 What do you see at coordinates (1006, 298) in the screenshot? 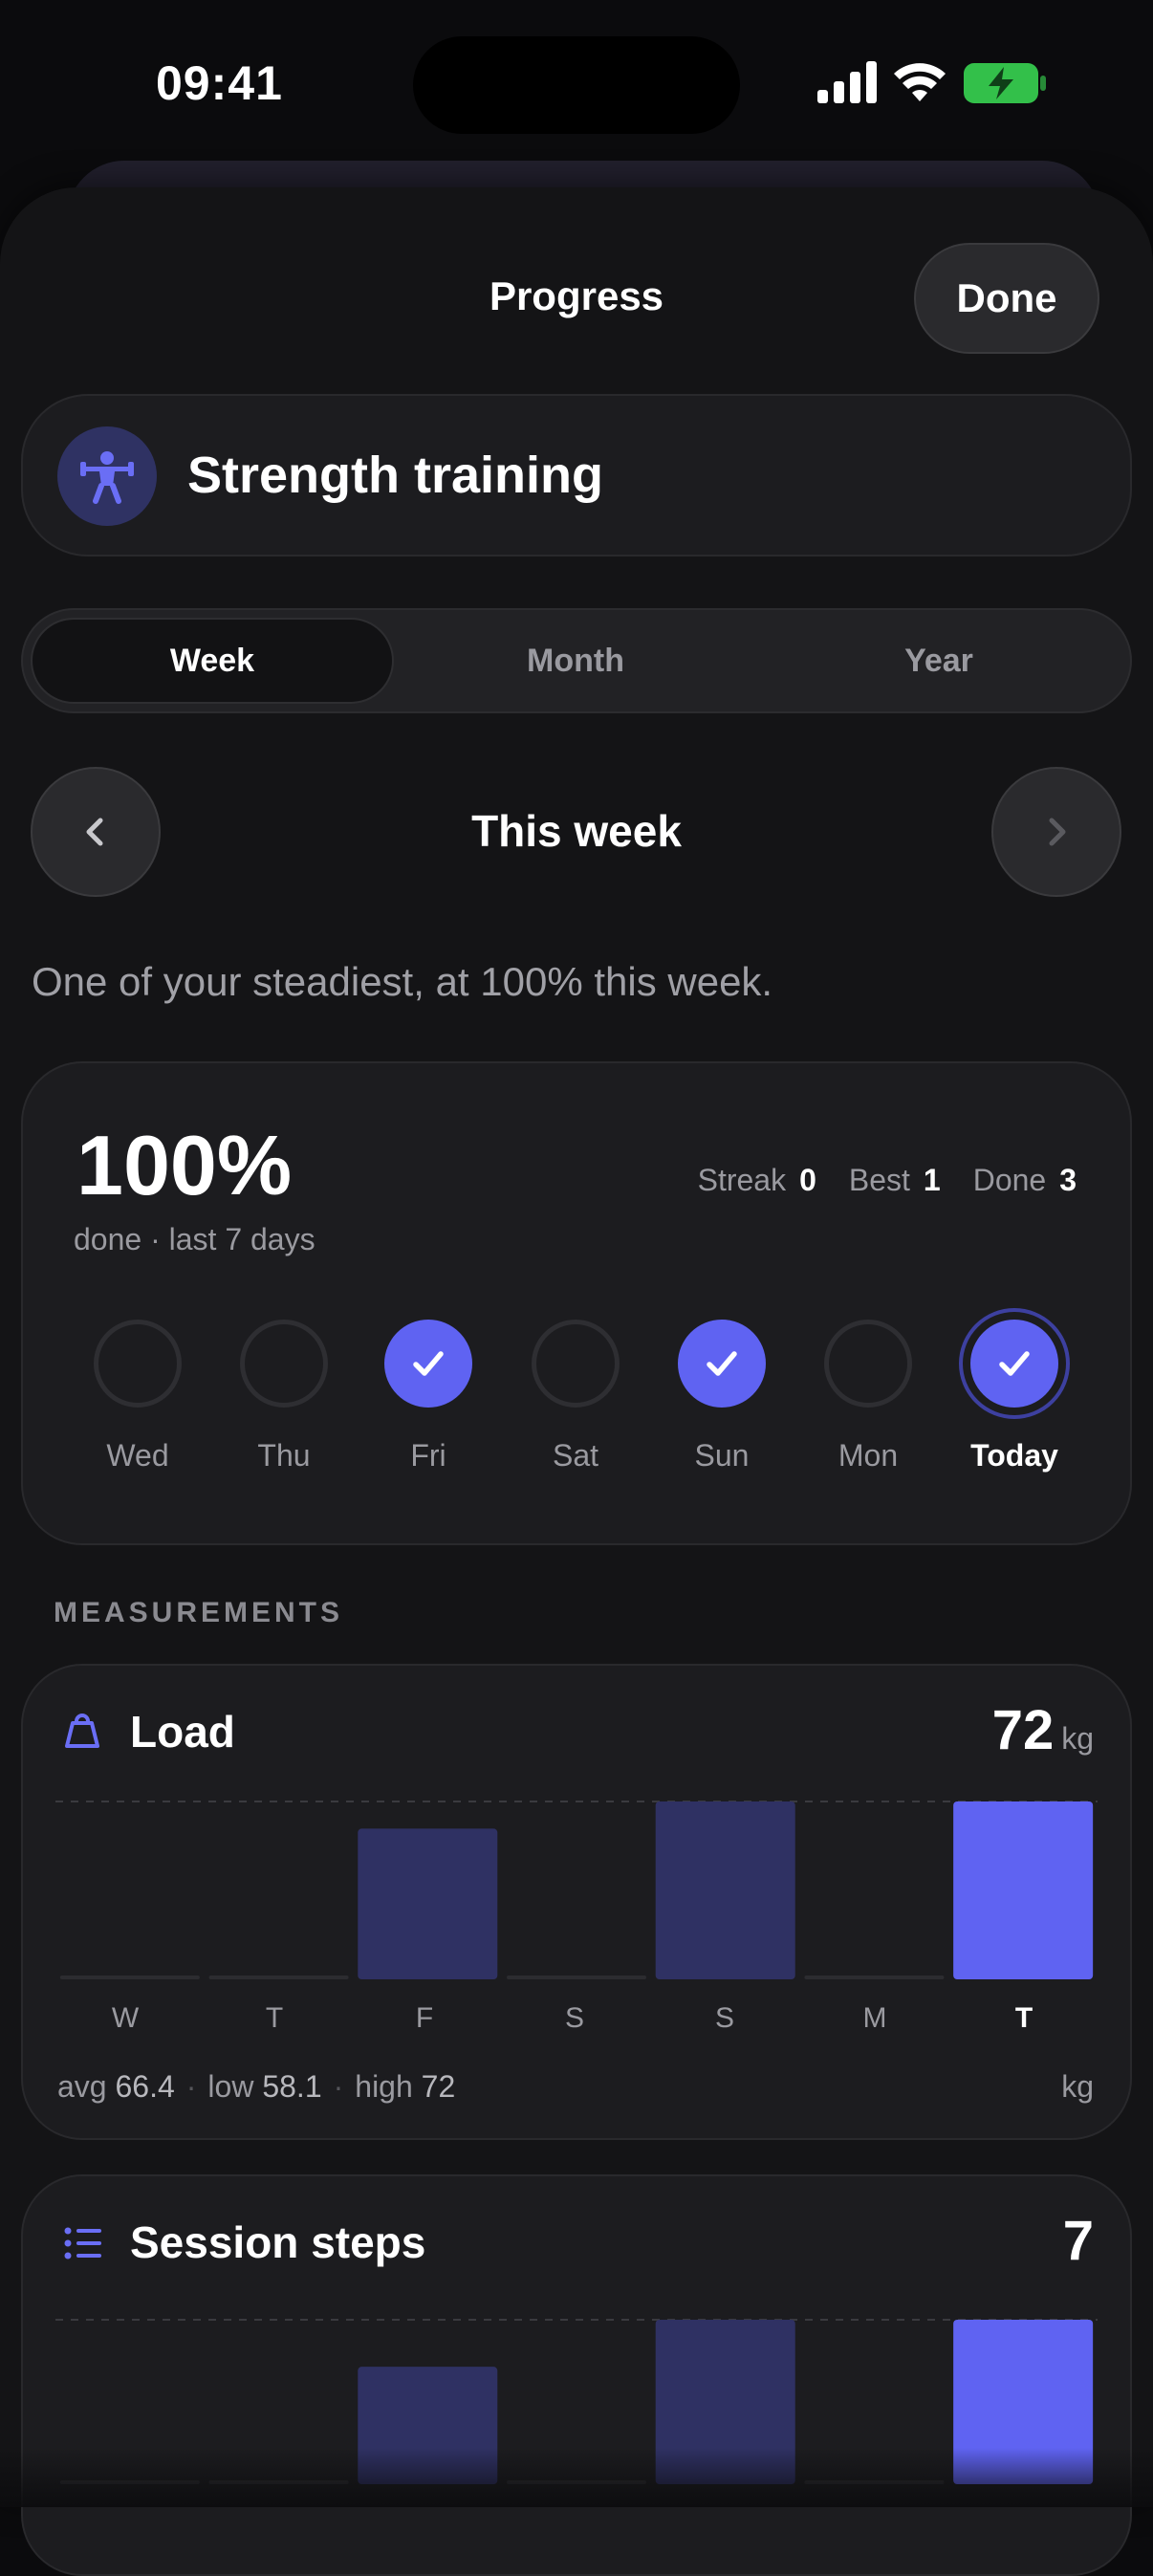
I see `done-button: Done` at bounding box center [1006, 298].